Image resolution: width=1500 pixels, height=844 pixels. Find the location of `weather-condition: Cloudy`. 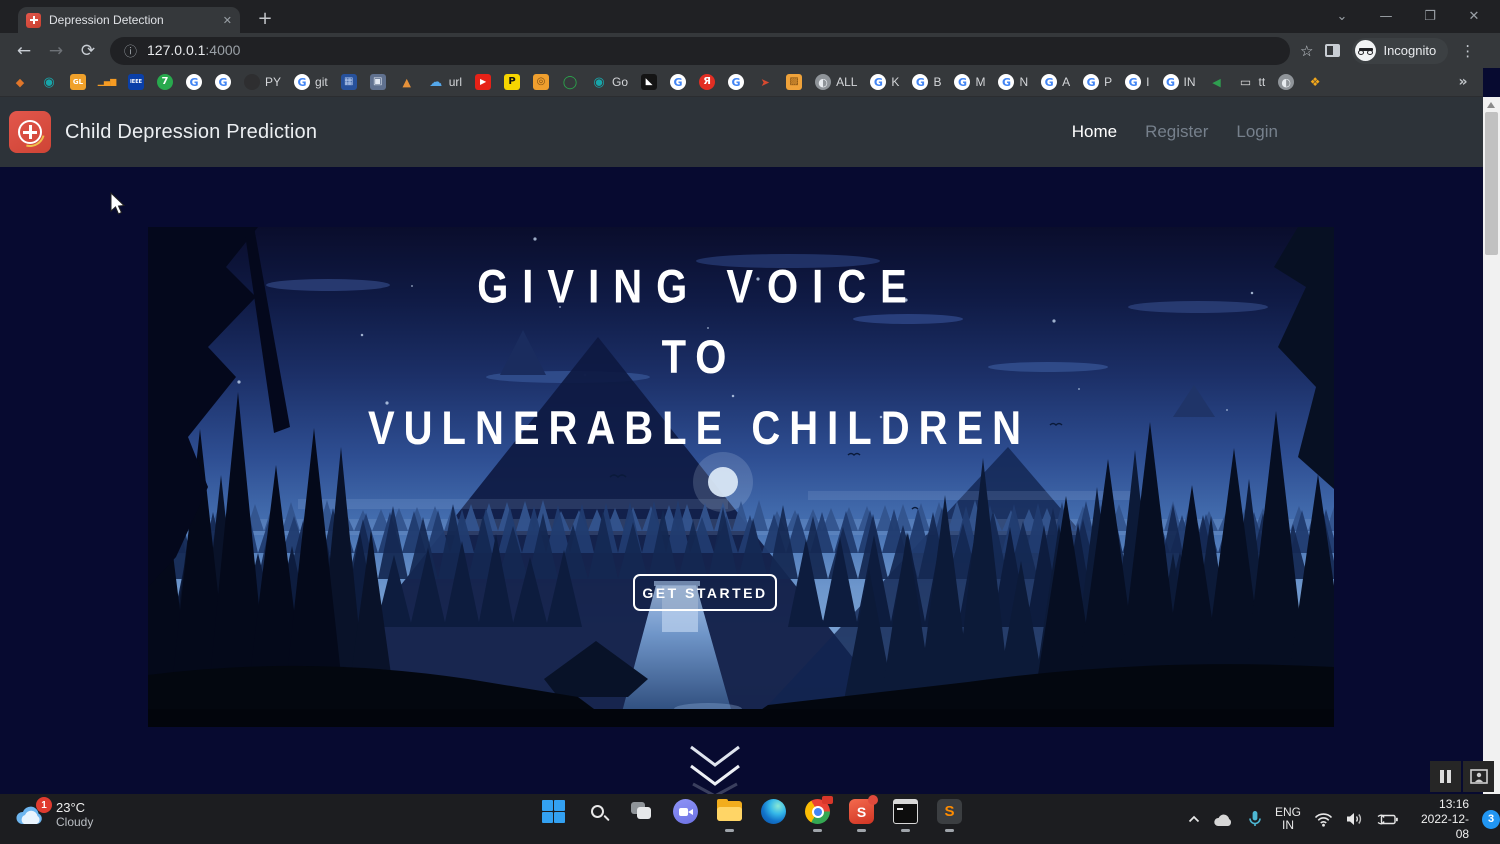

weather-condition: Cloudy is located at coordinates (75, 822).